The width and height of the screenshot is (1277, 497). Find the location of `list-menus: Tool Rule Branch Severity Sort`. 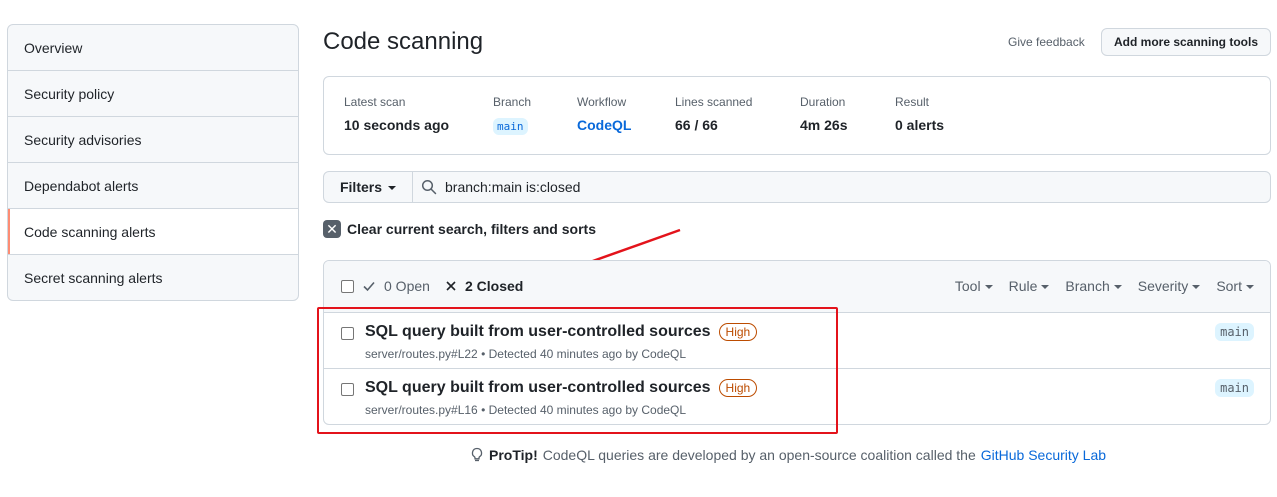

list-menus: Tool Rule Branch Severity Sort is located at coordinates (1104, 286).